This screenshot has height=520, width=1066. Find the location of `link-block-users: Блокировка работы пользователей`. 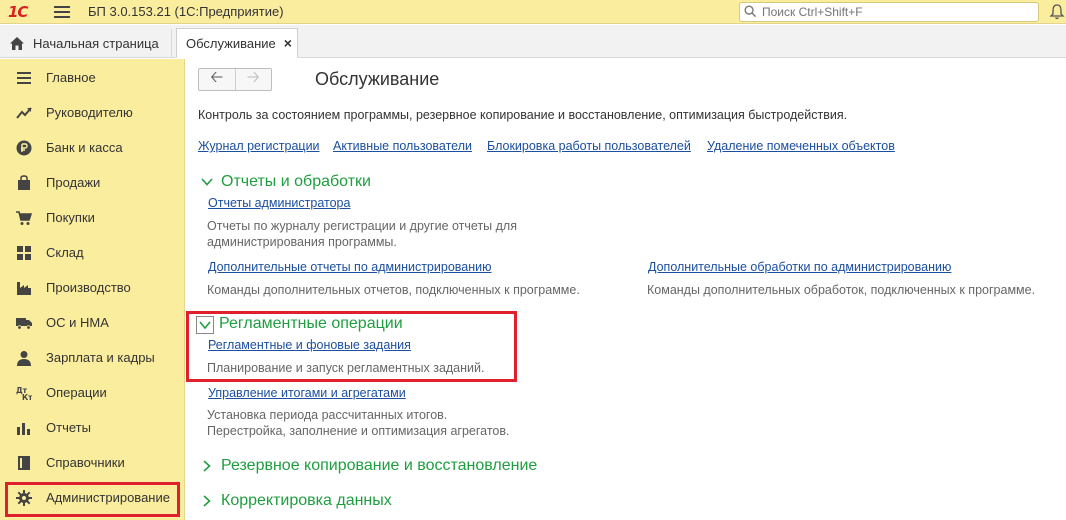

link-block-users: Блокировка работы пользователей is located at coordinates (589, 146).